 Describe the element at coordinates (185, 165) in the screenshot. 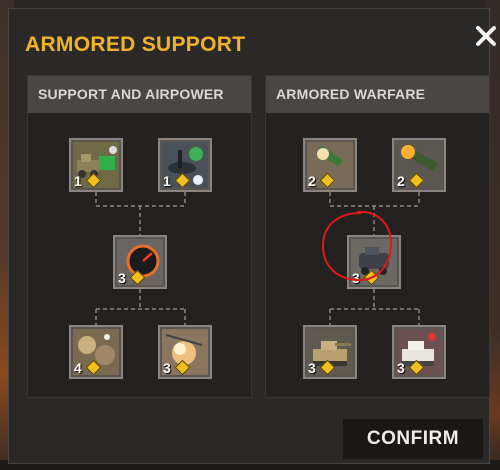

I see `skill-node-airborne-supply: 1` at that location.